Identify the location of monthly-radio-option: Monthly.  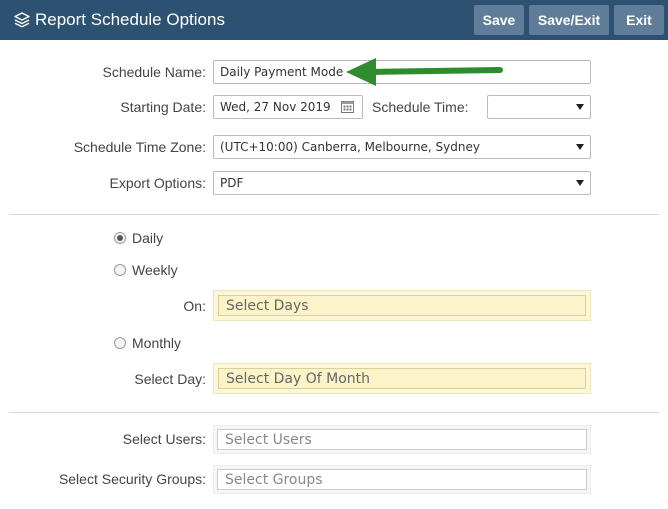
(147, 343).